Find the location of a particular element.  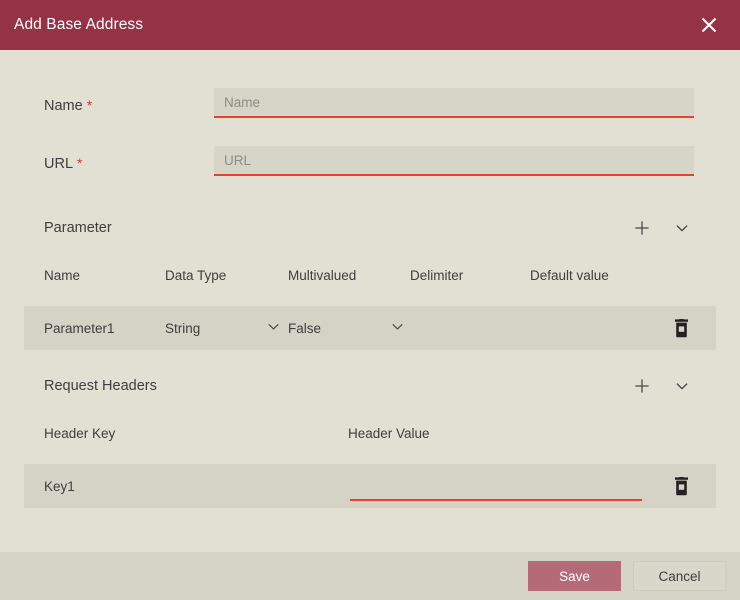

url-field-row: URL * is located at coordinates (370, 161).